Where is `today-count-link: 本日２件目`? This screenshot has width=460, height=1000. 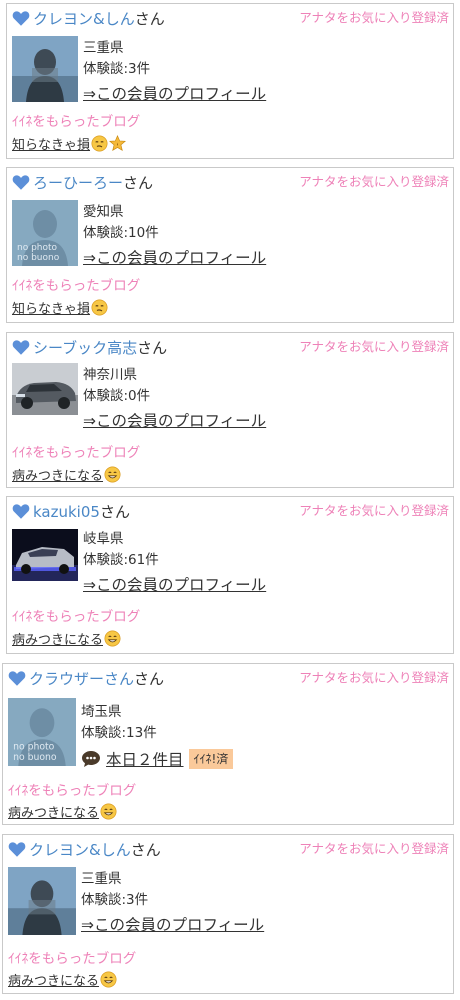 today-count-link: 本日２件目 is located at coordinates (145, 759).